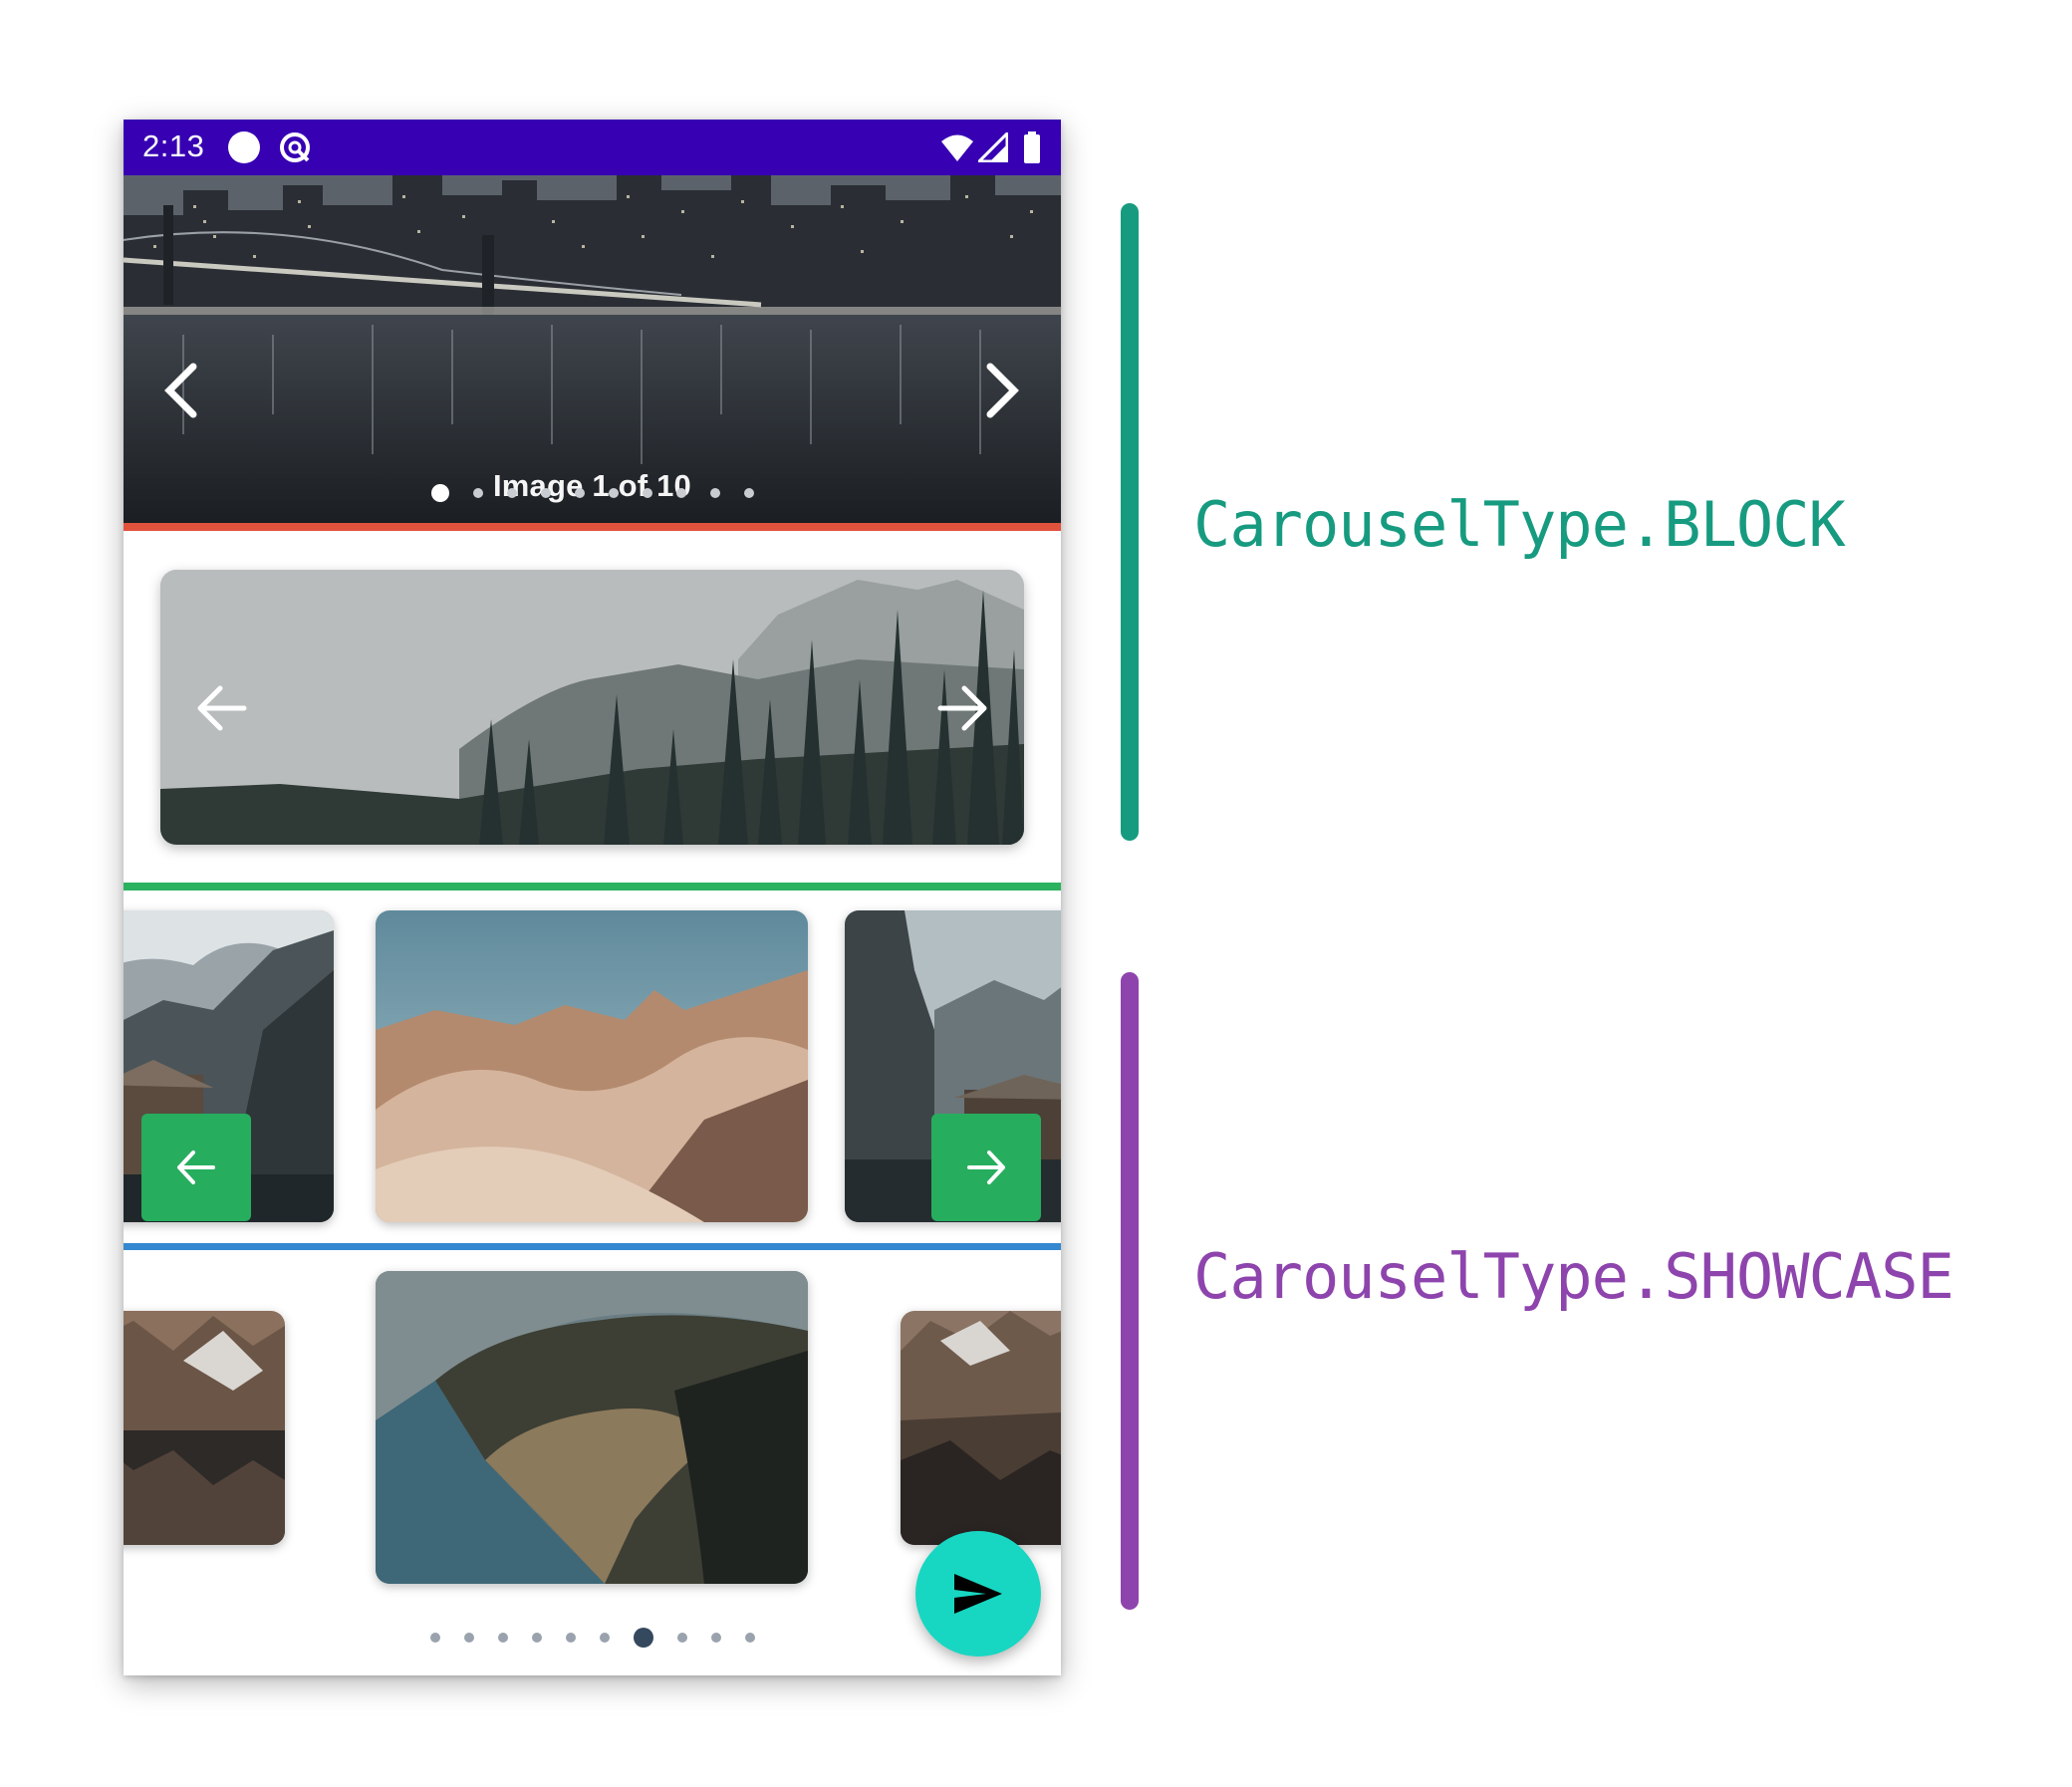 This screenshot has width=2072, height=1787. I want to click on block-page-indicator, so click(592, 493).